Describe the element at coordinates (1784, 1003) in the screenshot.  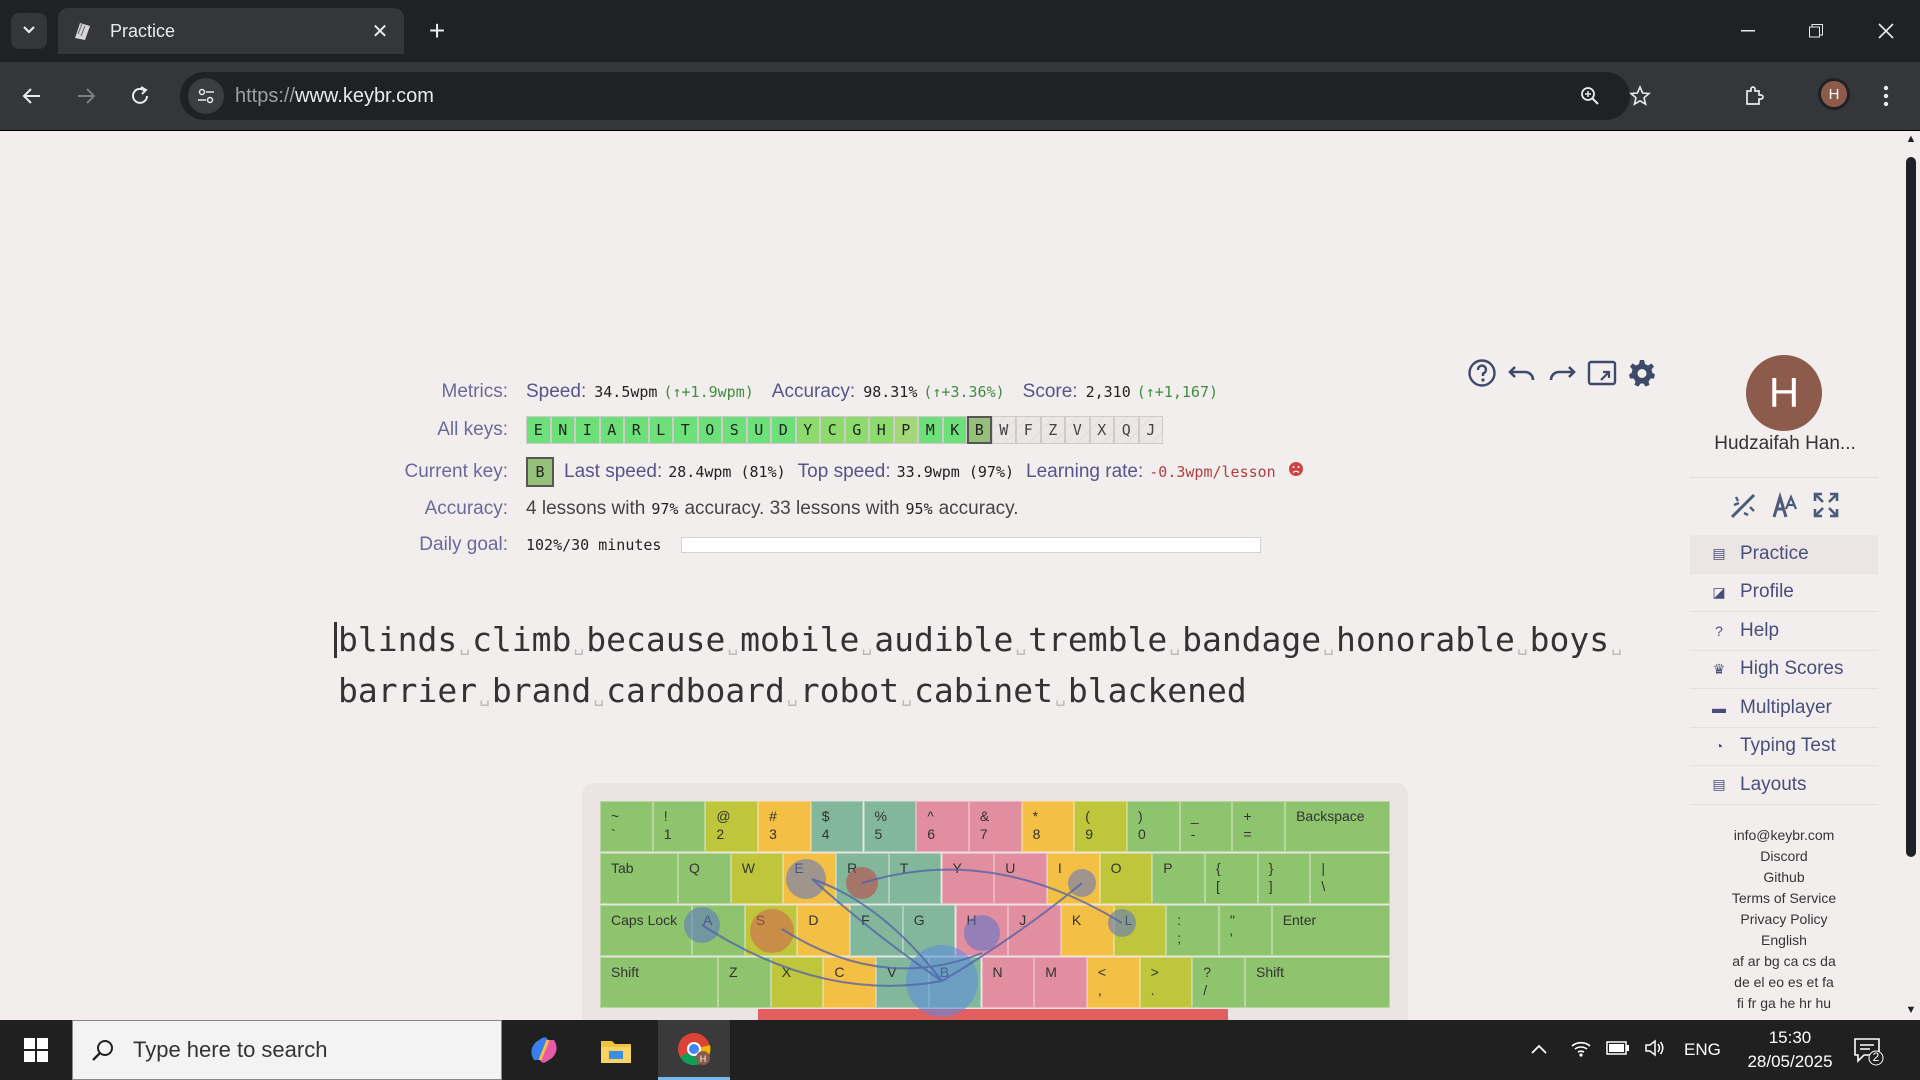
I see `footer-link: fi fr ga he hr hu` at that location.